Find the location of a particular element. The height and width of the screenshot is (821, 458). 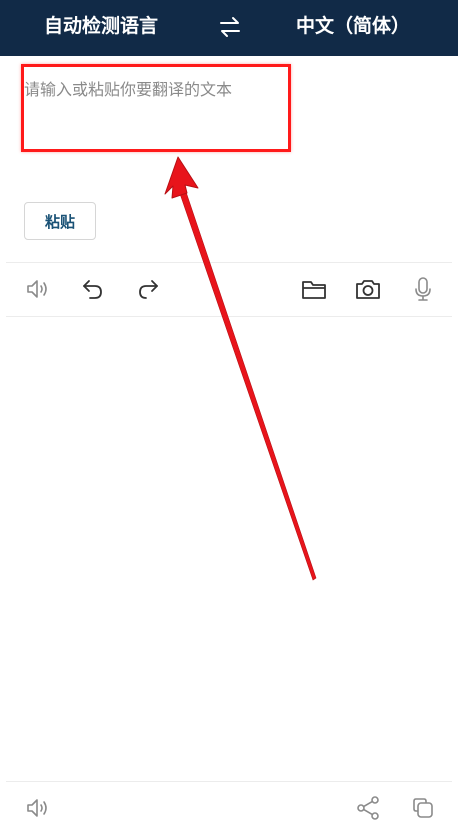

microphone-icon is located at coordinates (423, 289).